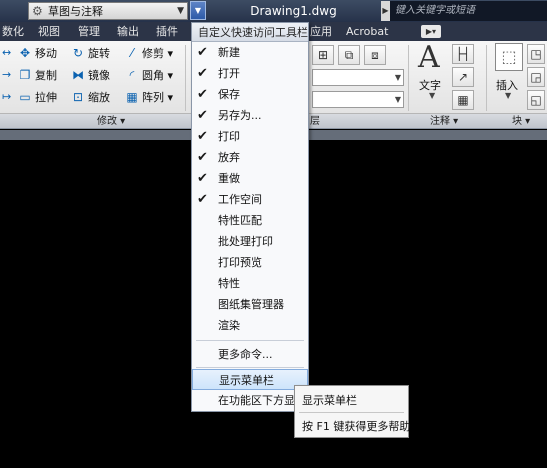  I want to click on layer-state-button: ⊞, so click(323, 55).